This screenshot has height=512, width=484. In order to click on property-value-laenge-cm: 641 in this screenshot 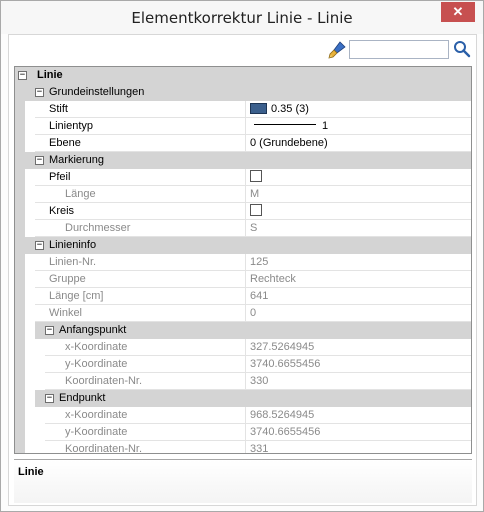, I will do `click(358, 296)`.